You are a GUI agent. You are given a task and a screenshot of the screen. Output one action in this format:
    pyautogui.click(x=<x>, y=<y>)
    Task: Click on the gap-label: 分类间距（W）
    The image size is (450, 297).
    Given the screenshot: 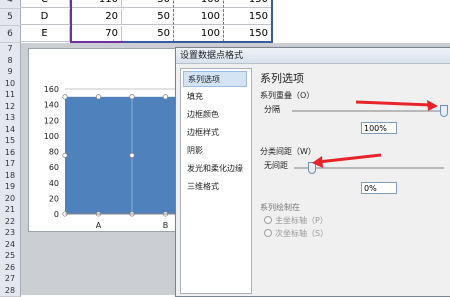 What is the action you would take?
    pyautogui.click(x=288, y=151)
    